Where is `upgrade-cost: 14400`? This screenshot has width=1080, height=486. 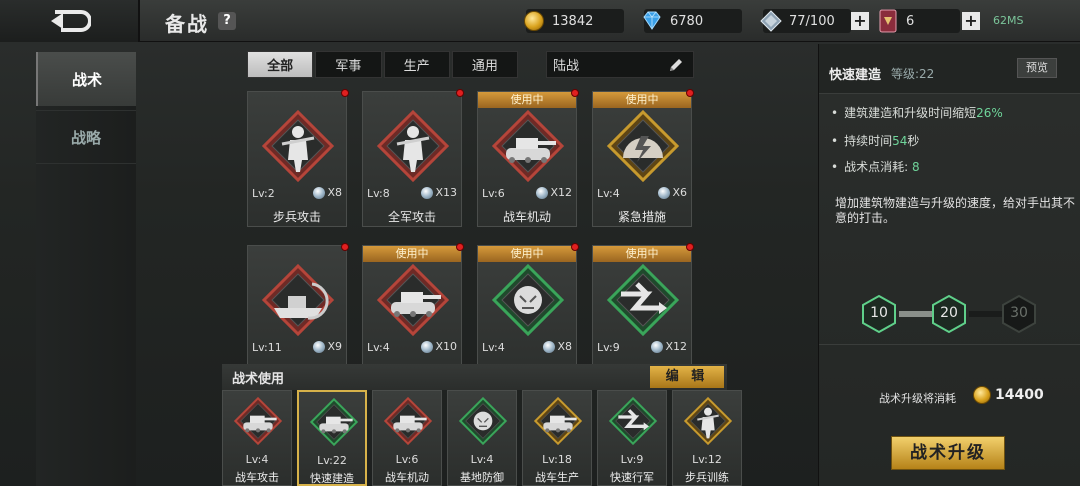 upgrade-cost: 14400 is located at coordinates (1008, 395).